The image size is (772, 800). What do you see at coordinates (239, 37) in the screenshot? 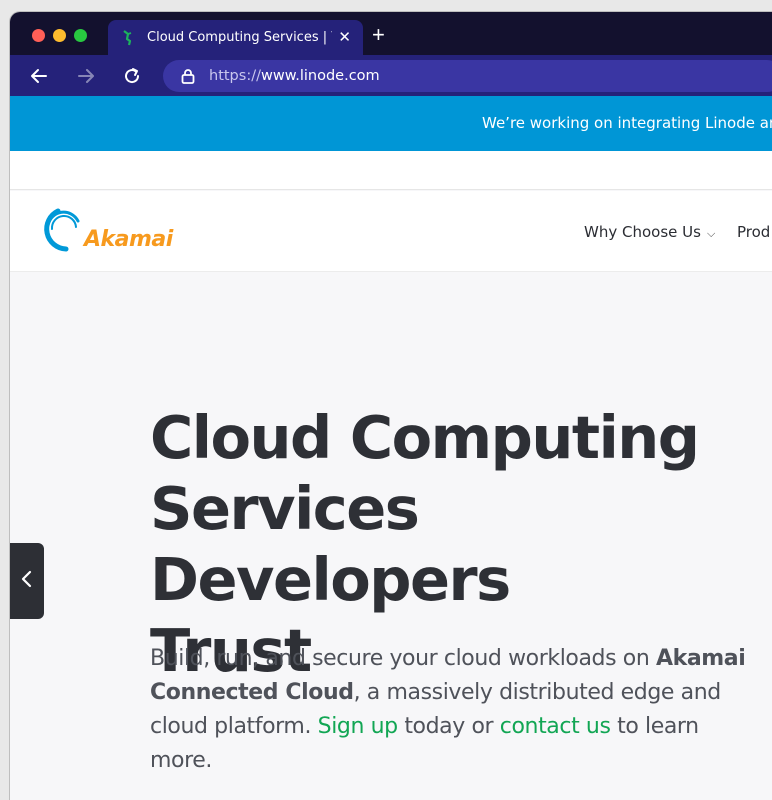
I see `tab-title: Cloud Computing Services | Vi` at bounding box center [239, 37].